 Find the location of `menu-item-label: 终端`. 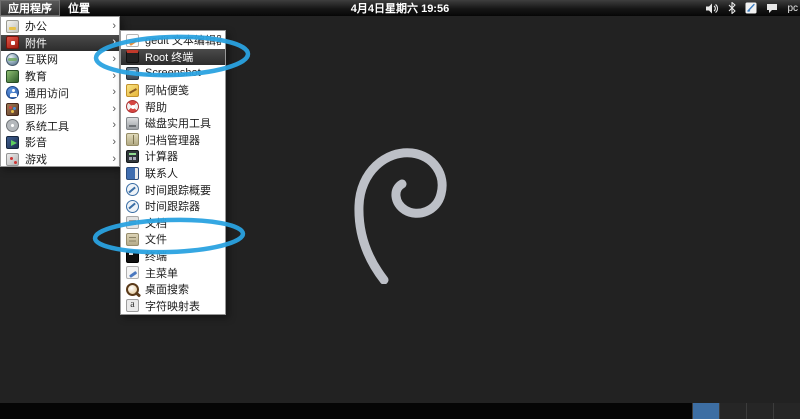

menu-item-label: 终端 is located at coordinates (156, 257).